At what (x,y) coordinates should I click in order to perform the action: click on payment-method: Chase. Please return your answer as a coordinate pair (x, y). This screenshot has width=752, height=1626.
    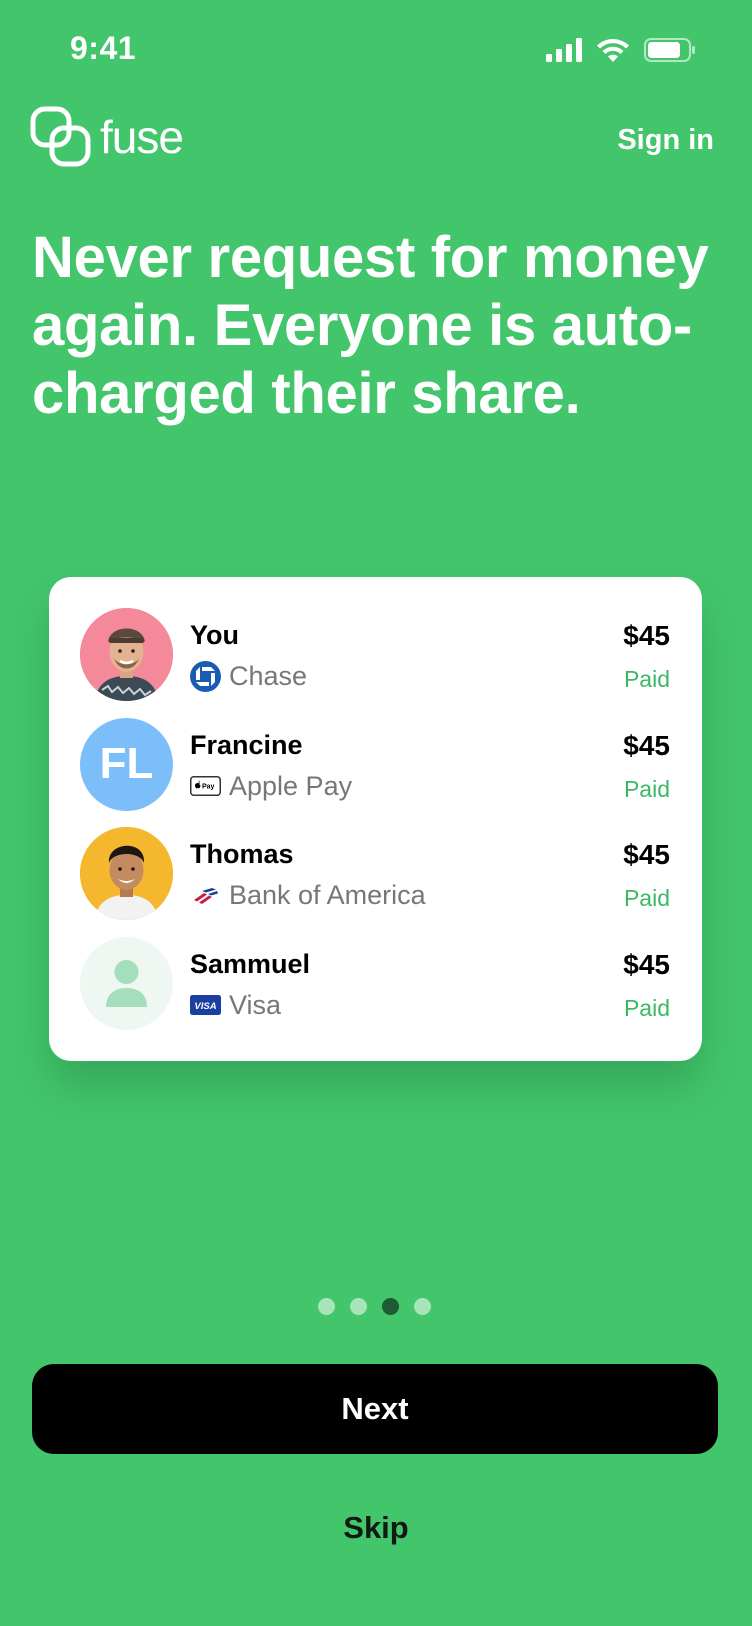
    Looking at the image, I should click on (248, 676).